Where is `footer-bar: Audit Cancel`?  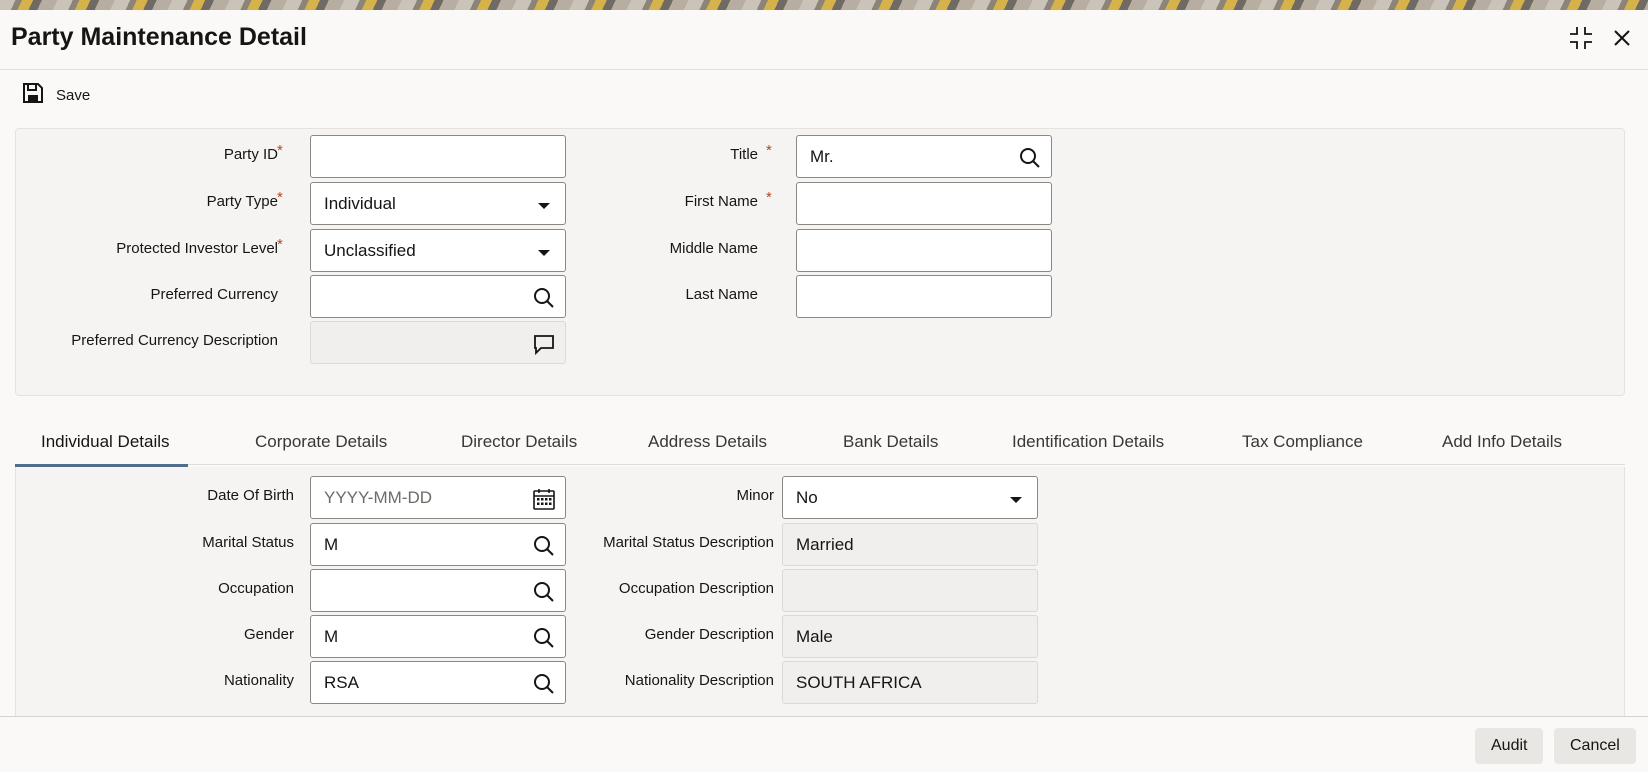 footer-bar: Audit Cancel is located at coordinates (824, 744).